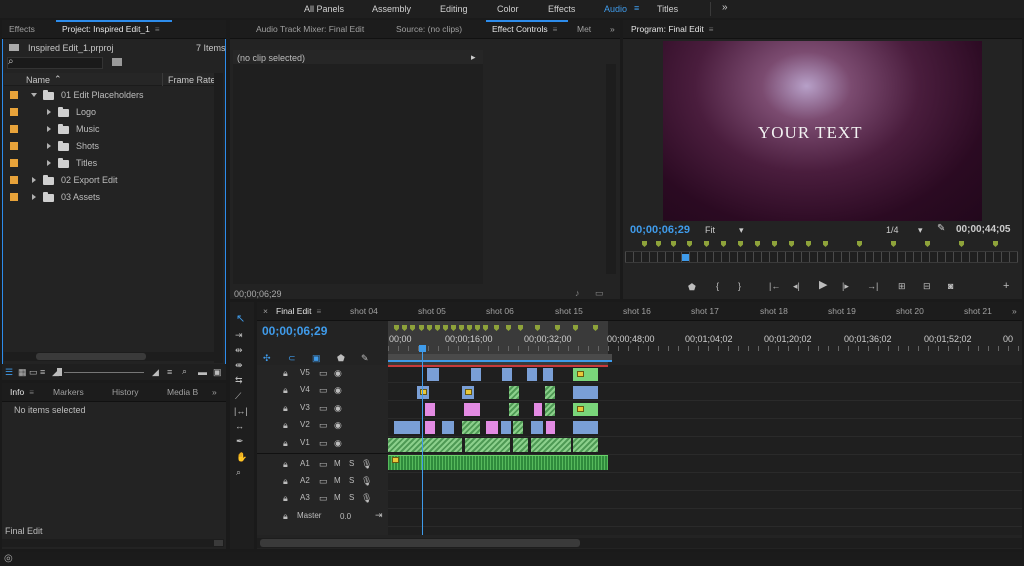  What do you see at coordinates (80, 197) in the screenshot?
I see `bin-row: 03 Assets` at bounding box center [80, 197].